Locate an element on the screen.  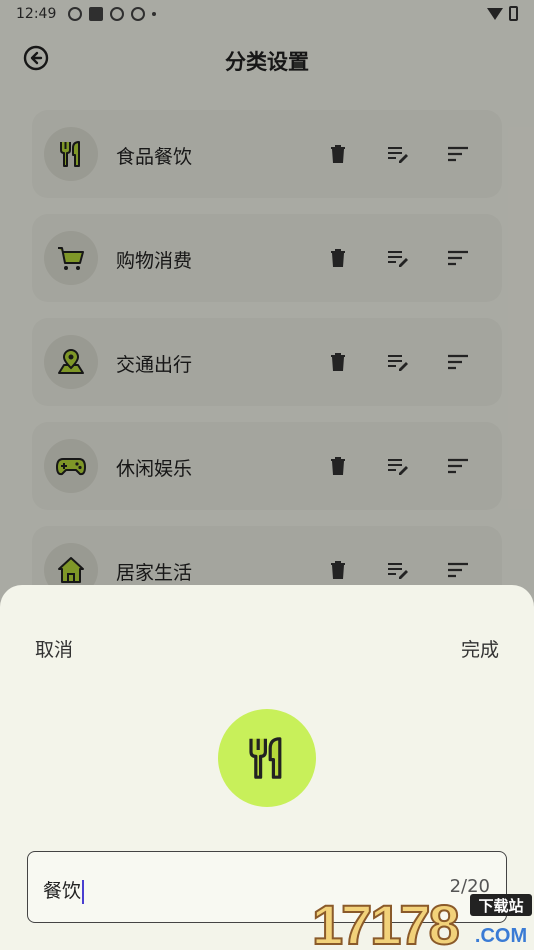
fork-knife-icon is located at coordinates (265, 758).